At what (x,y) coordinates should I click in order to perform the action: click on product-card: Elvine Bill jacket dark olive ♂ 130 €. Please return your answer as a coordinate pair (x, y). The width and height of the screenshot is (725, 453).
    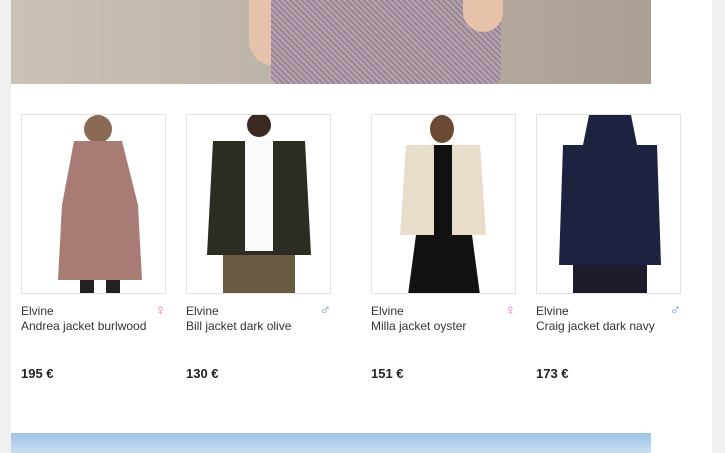
    Looking at the image, I should click on (258, 254).